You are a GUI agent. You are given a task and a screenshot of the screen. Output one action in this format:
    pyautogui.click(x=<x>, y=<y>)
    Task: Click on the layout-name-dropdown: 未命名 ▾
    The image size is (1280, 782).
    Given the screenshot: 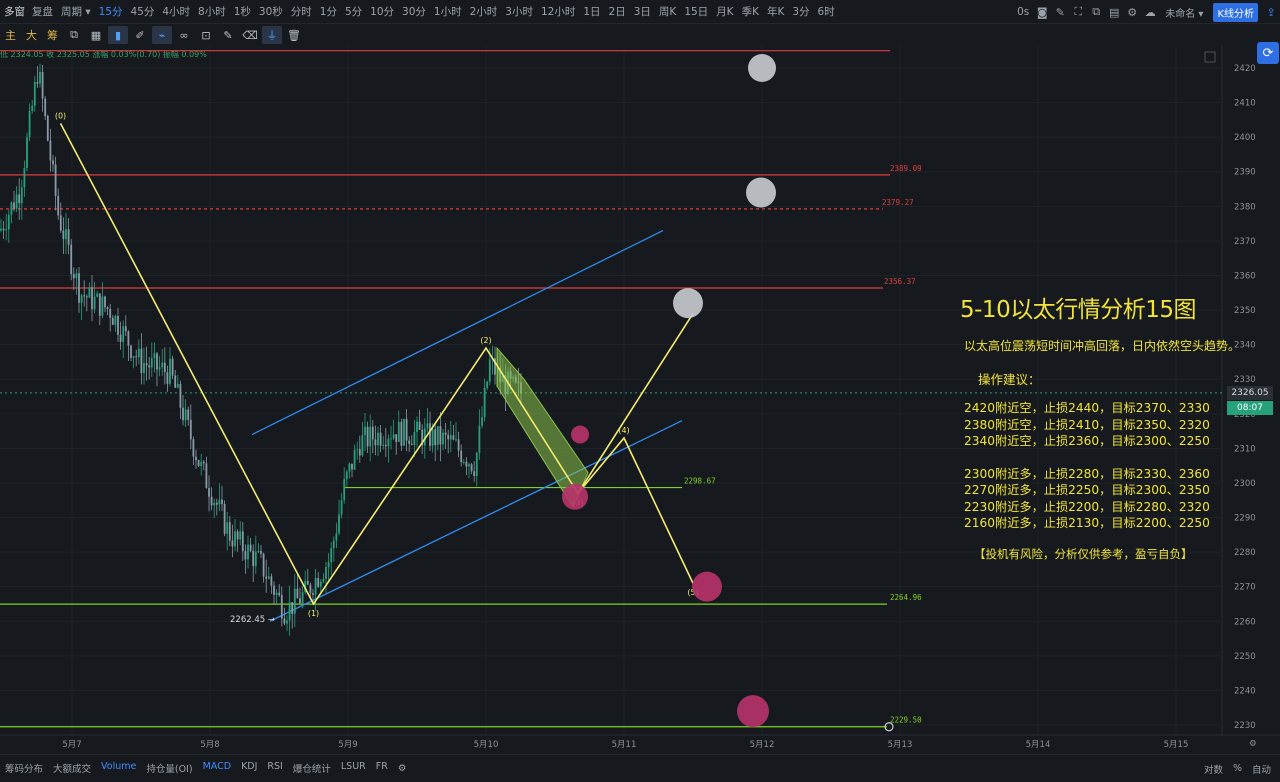 What is the action you would take?
    pyautogui.click(x=1184, y=12)
    